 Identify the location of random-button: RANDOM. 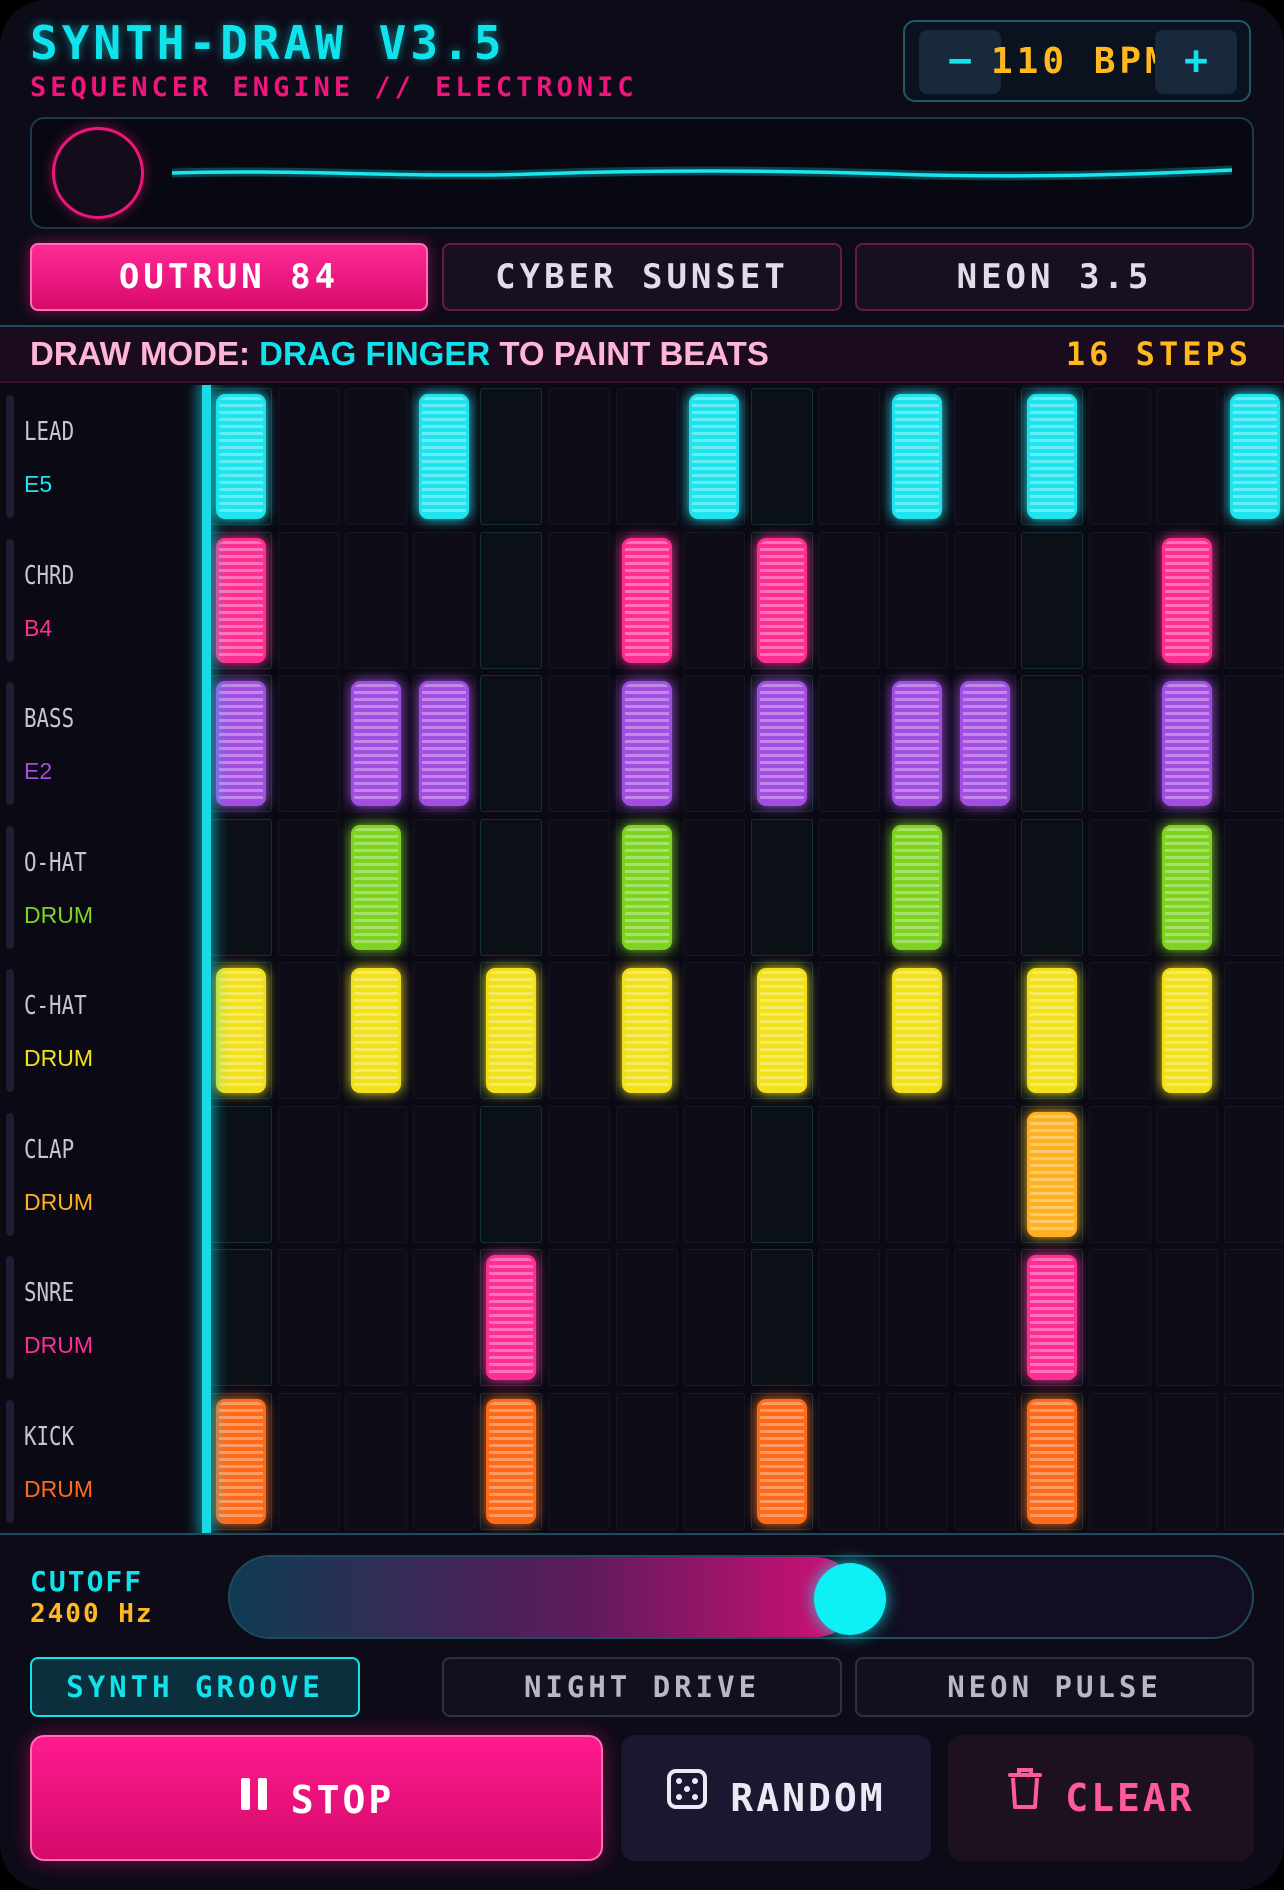
(776, 1798).